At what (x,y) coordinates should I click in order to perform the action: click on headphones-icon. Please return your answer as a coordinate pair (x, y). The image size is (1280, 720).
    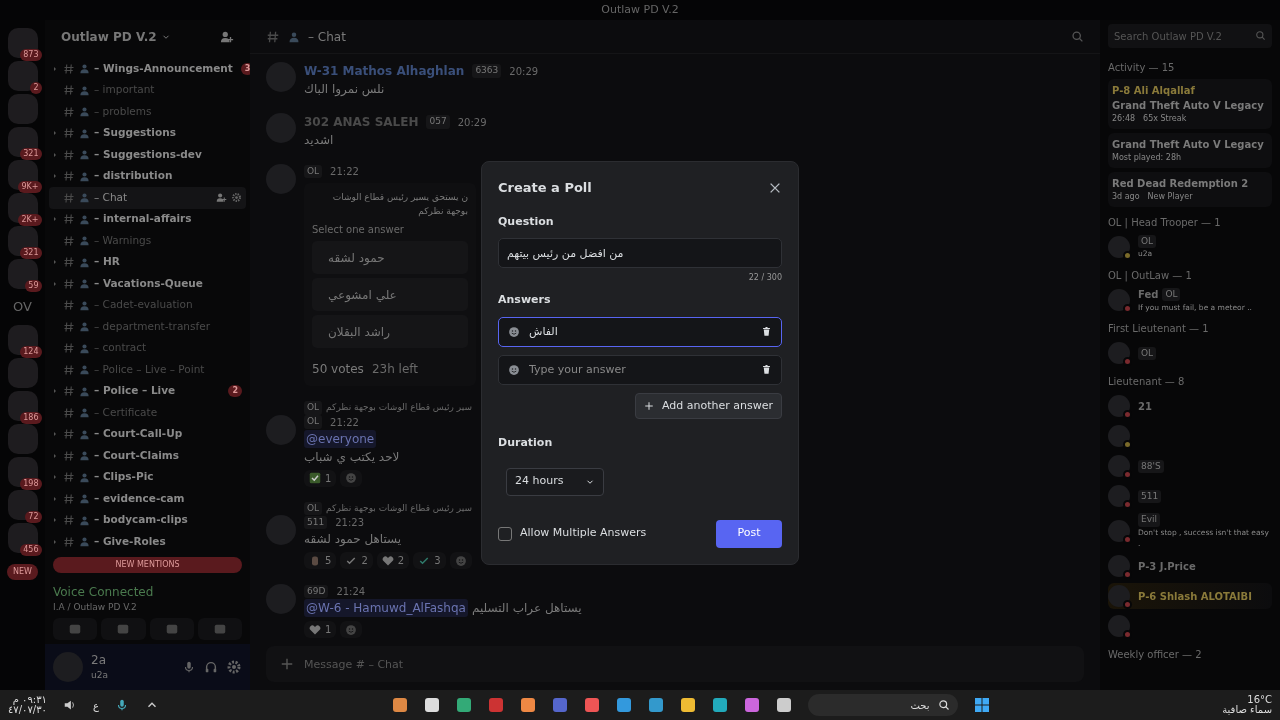
    Looking at the image, I should click on (211, 667).